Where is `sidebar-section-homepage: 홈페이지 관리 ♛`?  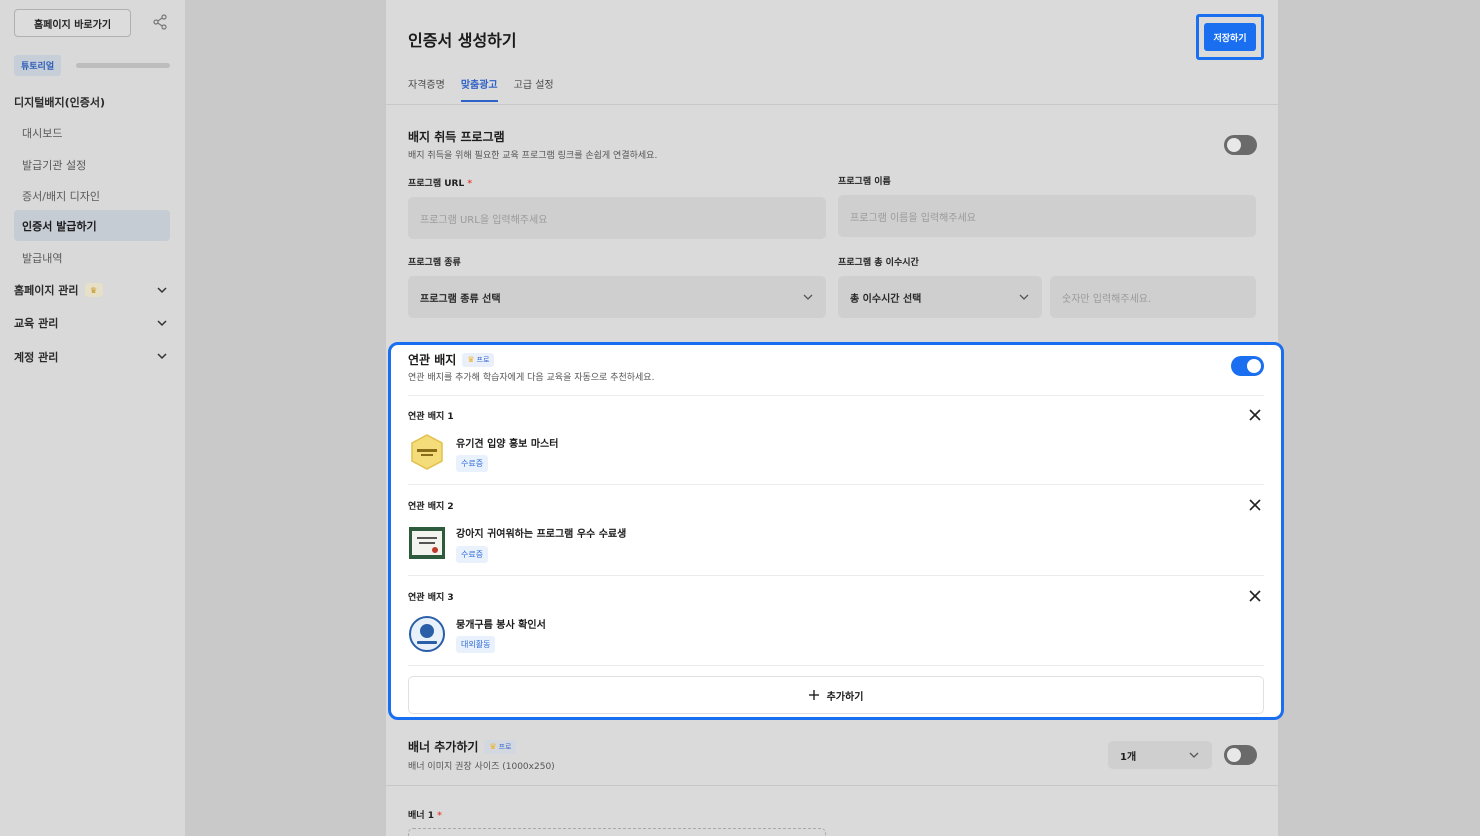 sidebar-section-homepage: 홈페이지 관리 ♛ is located at coordinates (58, 290).